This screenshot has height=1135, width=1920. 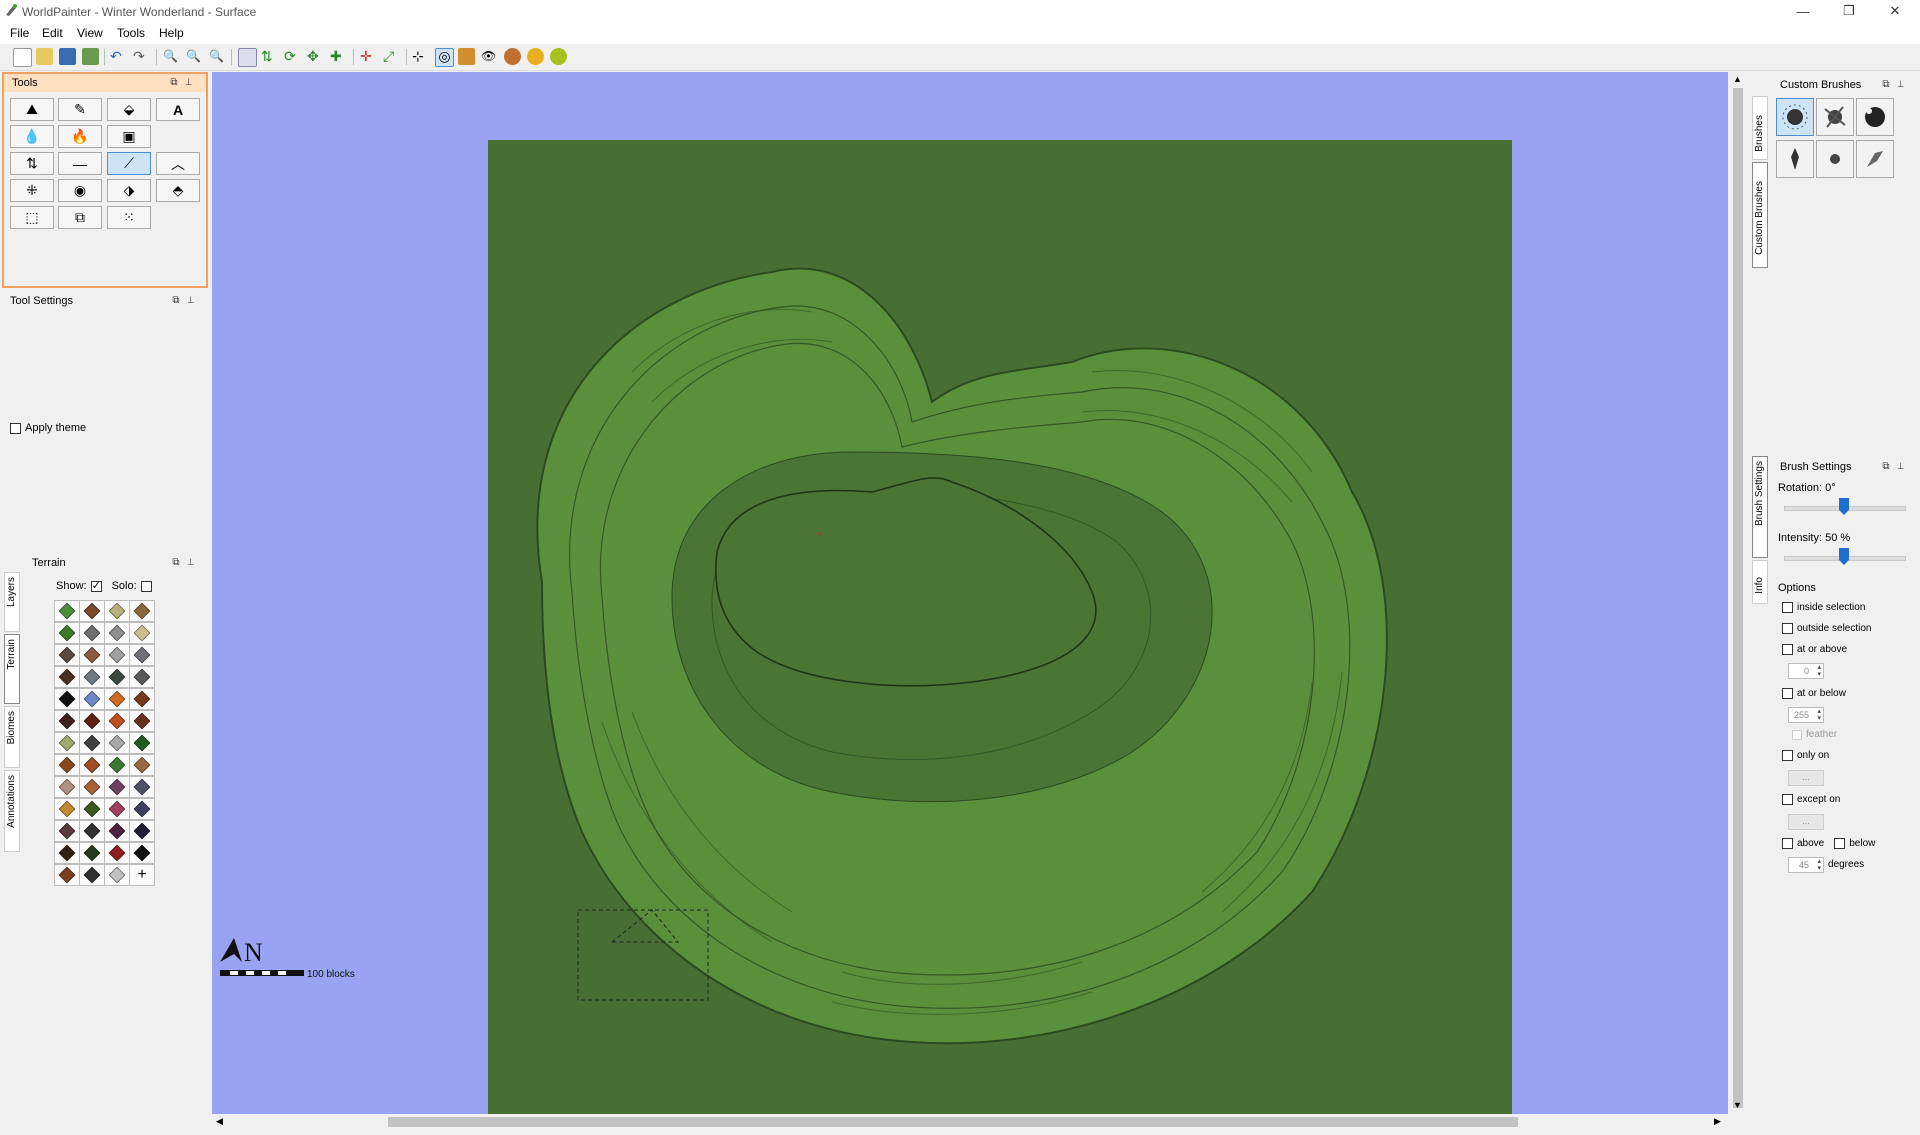 I want to click on menu-view: View, so click(x=90, y=33).